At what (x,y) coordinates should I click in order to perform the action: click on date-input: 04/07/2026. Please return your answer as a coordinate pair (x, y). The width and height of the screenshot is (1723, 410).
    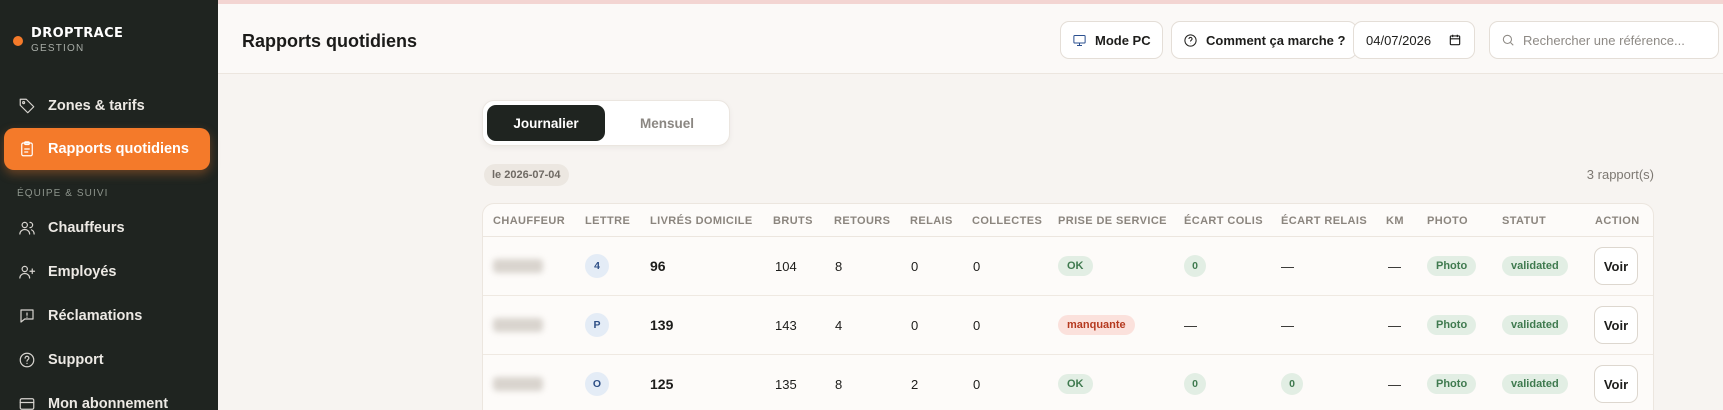
    Looking at the image, I should click on (1414, 40).